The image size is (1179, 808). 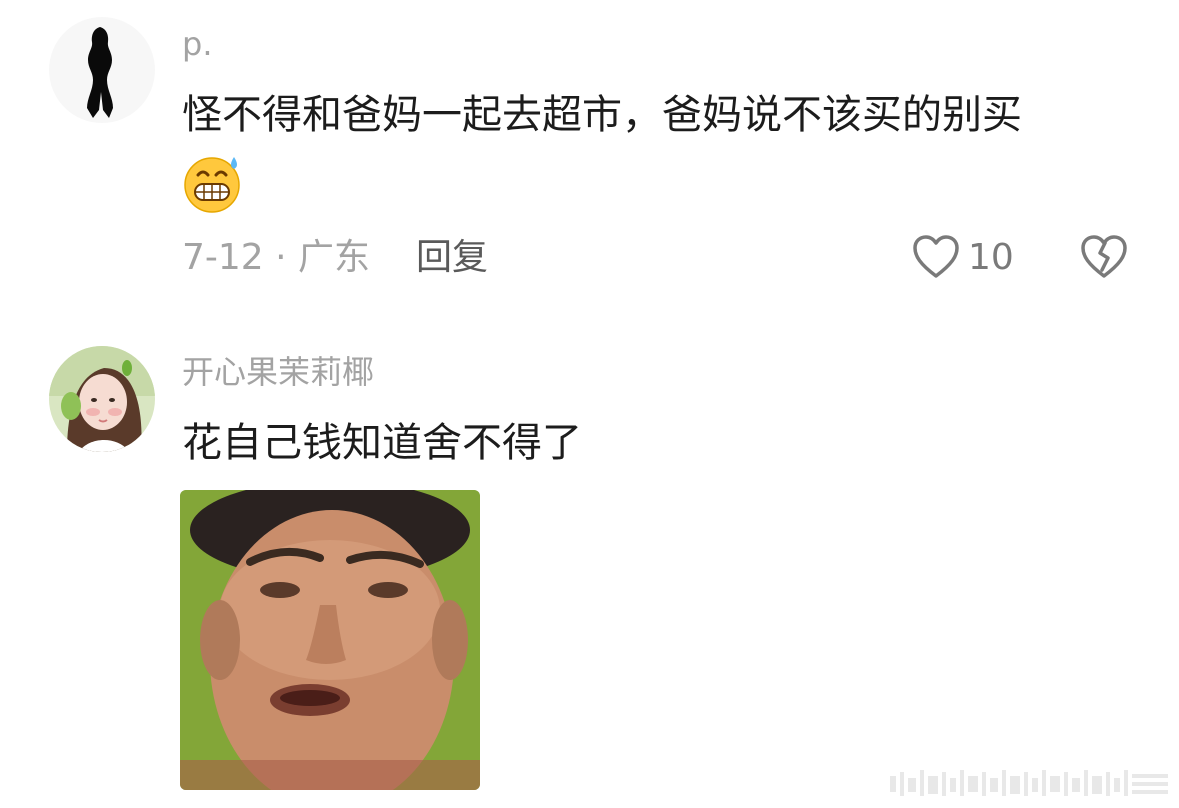 I want to click on username: 开心果茉莉椰, so click(x=278, y=372).